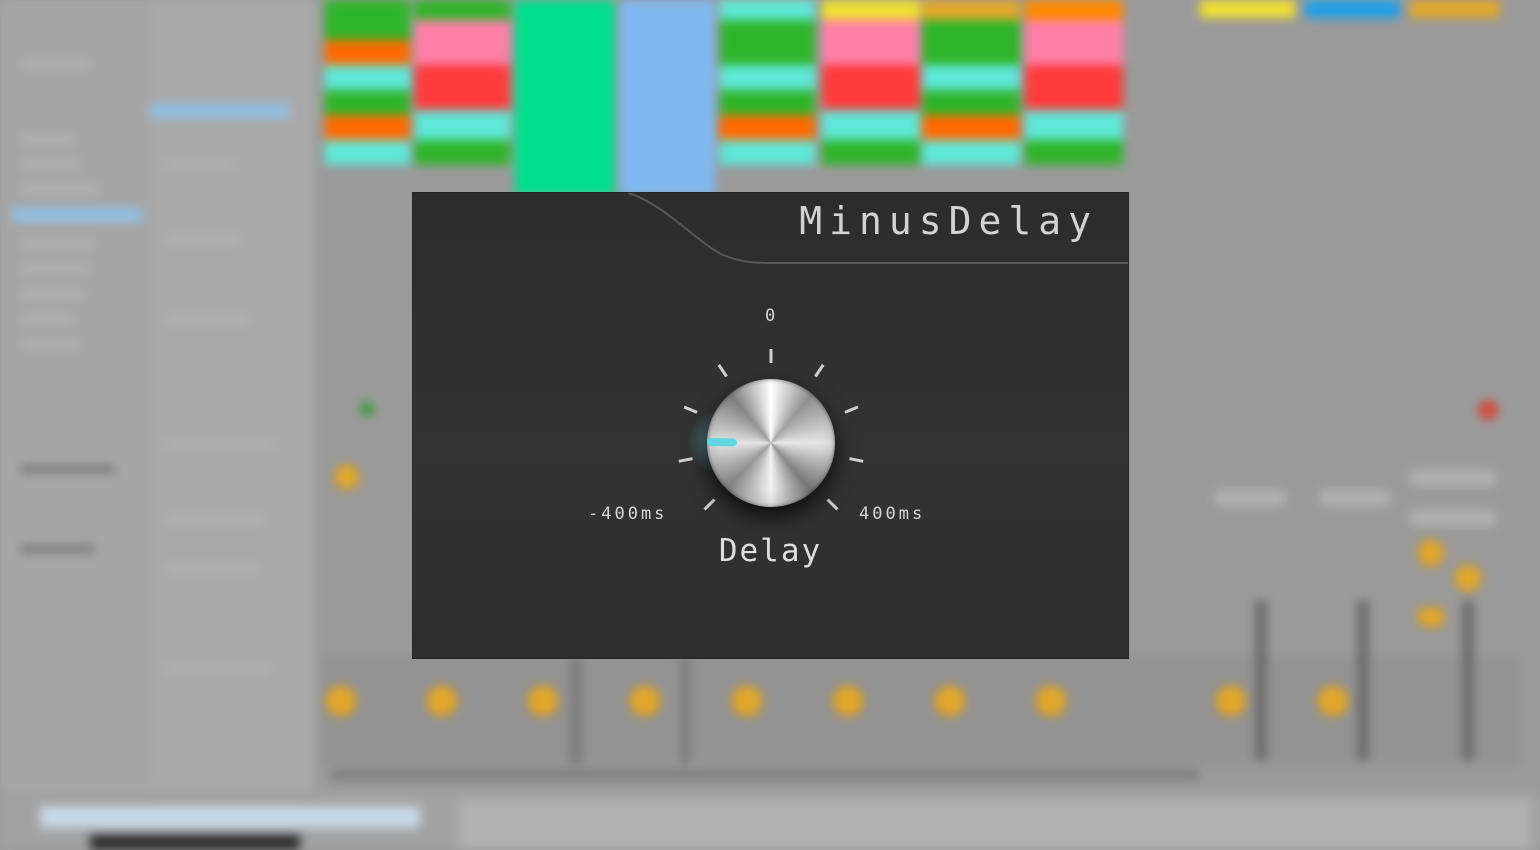 The height and width of the screenshot is (850, 1540). What do you see at coordinates (770, 551) in the screenshot?
I see `delay-parameter-label: Delay` at bounding box center [770, 551].